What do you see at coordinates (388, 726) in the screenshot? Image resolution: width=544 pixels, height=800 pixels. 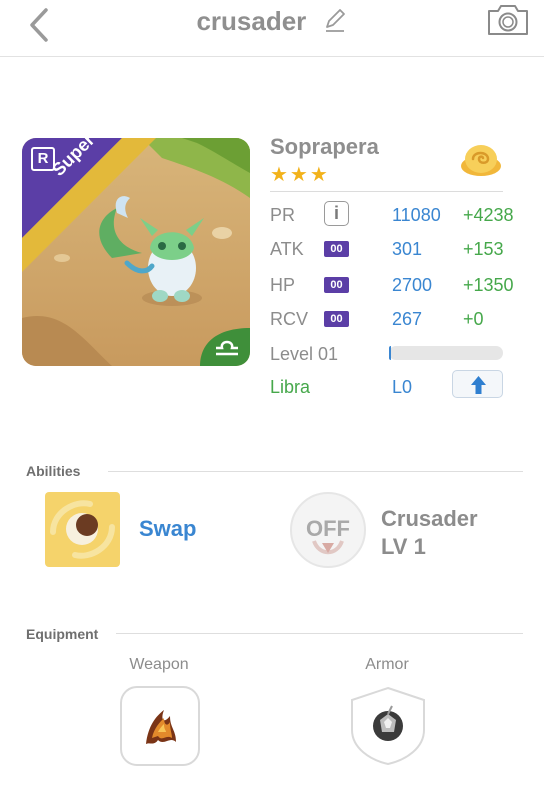 I see `armor-slot` at bounding box center [388, 726].